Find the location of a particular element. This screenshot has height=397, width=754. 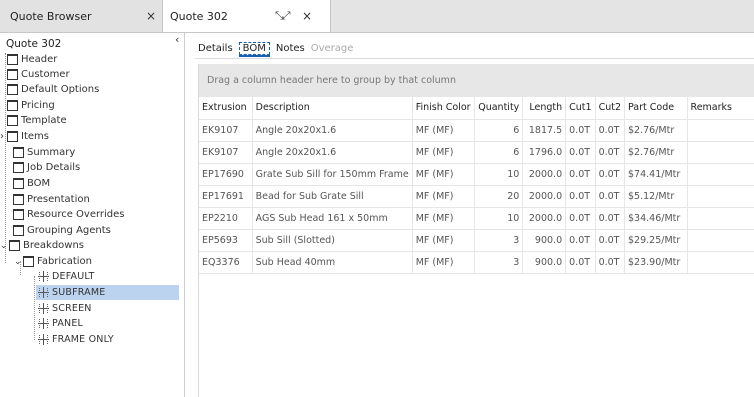

cell-part-code: $29.25/Mtr is located at coordinates (656, 240).